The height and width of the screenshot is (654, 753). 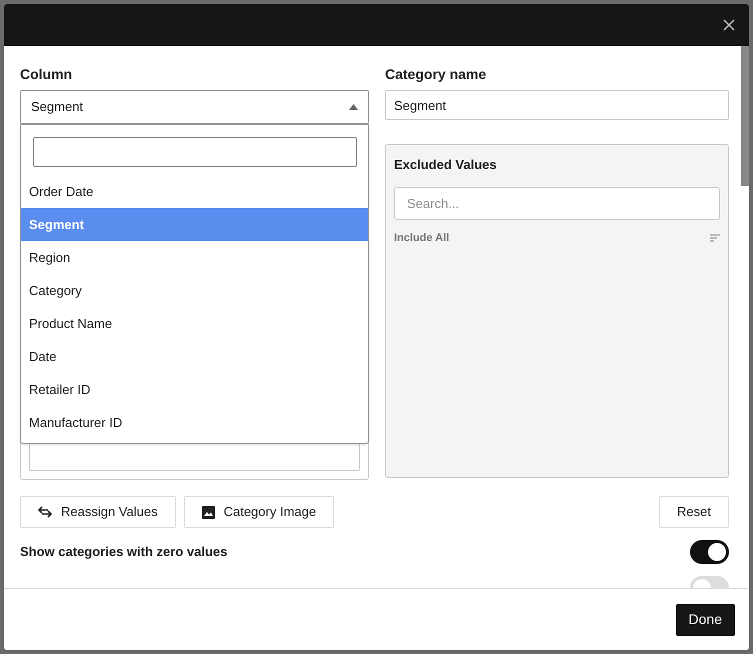 I want to click on dropdown-option: Retailer ID, so click(x=194, y=389).